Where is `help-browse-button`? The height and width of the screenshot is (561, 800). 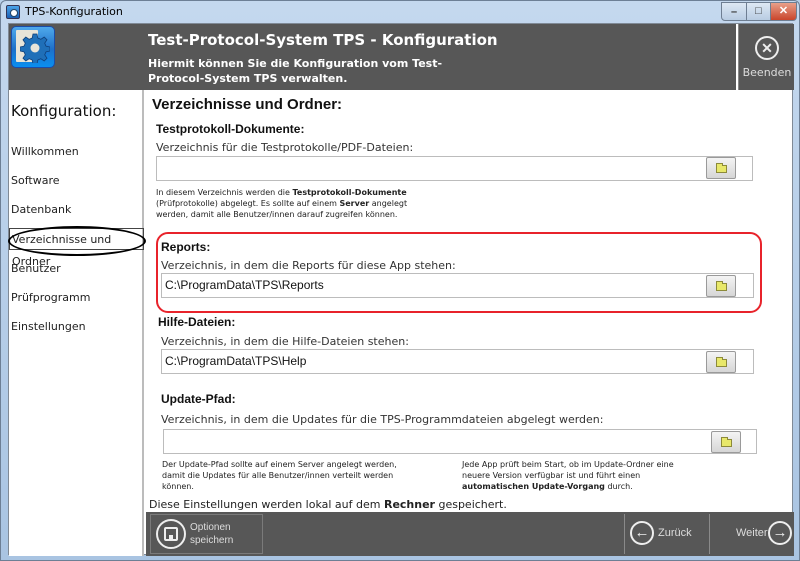 help-browse-button is located at coordinates (721, 362).